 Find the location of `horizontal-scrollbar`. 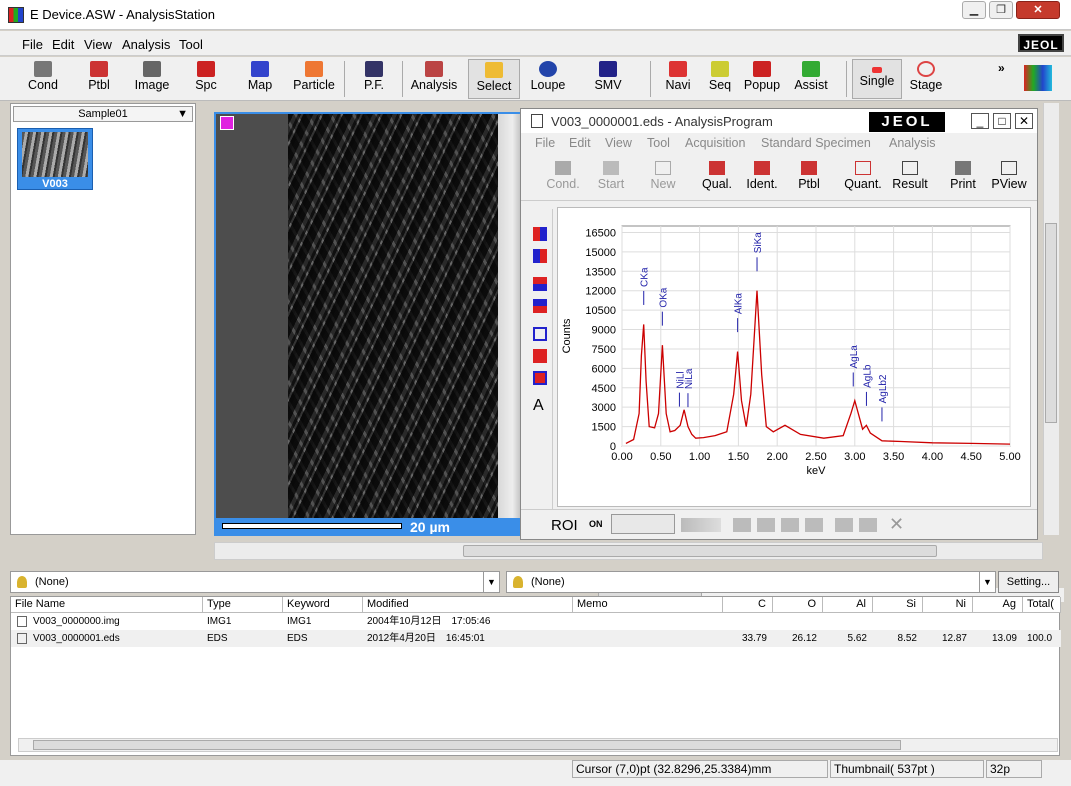

horizontal-scrollbar is located at coordinates (628, 551).